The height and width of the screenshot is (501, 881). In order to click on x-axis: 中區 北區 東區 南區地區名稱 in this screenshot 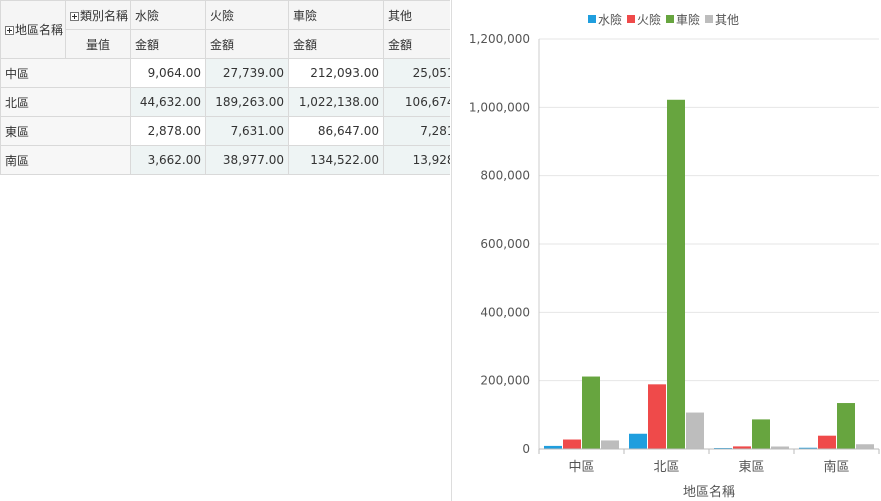, I will do `click(709, 474)`.